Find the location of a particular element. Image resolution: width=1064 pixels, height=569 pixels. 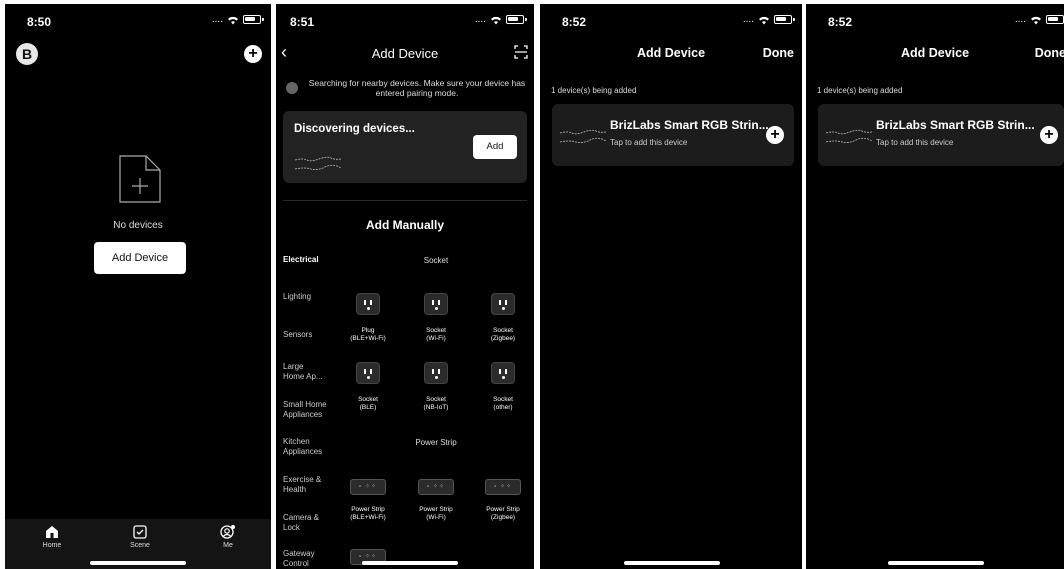

home-icon is located at coordinates (52, 532).